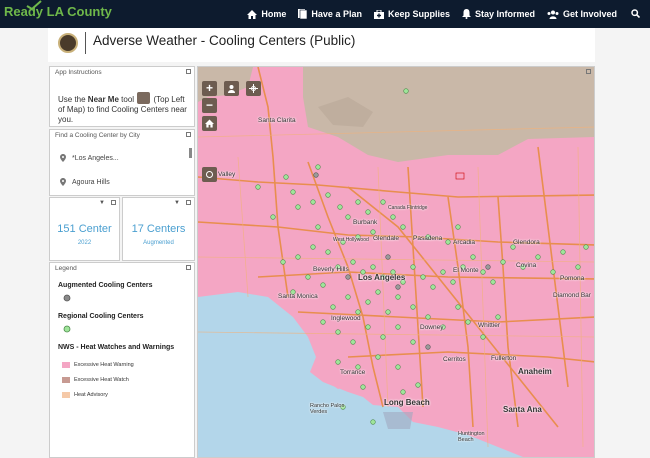  Describe the element at coordinates (227, 174) in the screenshot. I see `map-label: Valley` at that location.